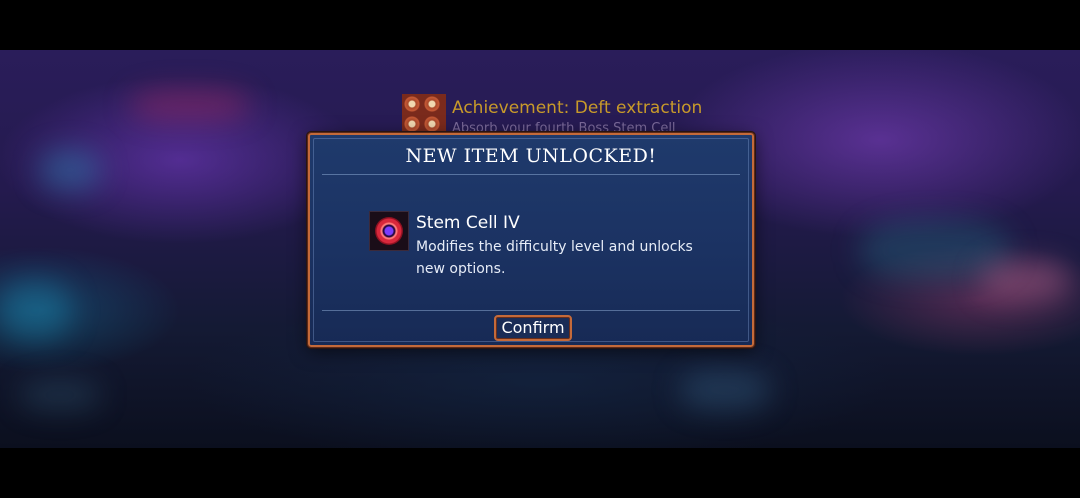 The image size is (1080, 498). What do you see at coordinates (540, 25) in the screenshot?
I see `letterbox-top` at bounding box center [540, 25].